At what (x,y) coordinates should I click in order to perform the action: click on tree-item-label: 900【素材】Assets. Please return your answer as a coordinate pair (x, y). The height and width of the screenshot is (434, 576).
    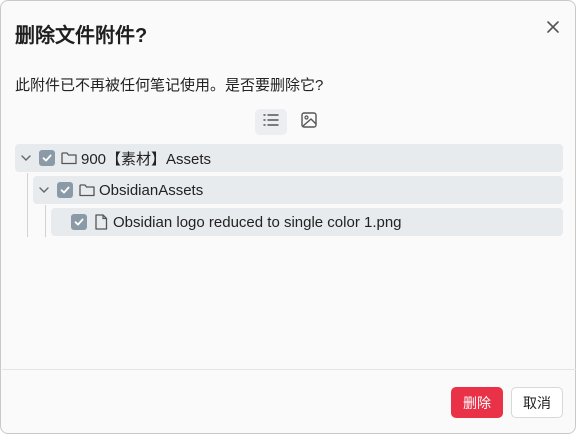
    Looking at the image, I should click on (146, 159).